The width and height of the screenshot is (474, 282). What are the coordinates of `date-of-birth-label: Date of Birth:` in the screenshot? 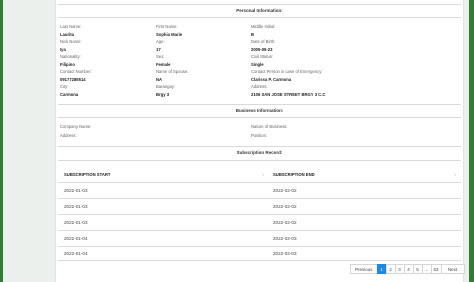 It's located at (263, 41).